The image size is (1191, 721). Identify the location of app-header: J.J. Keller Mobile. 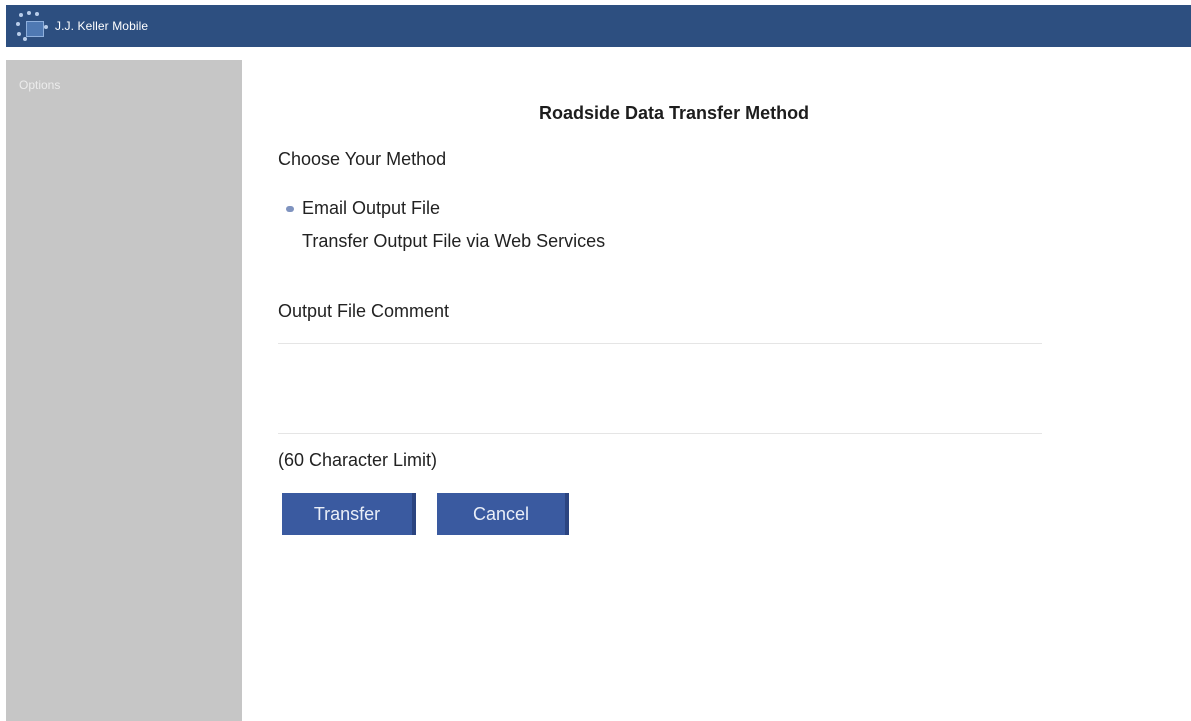
(598, 26).